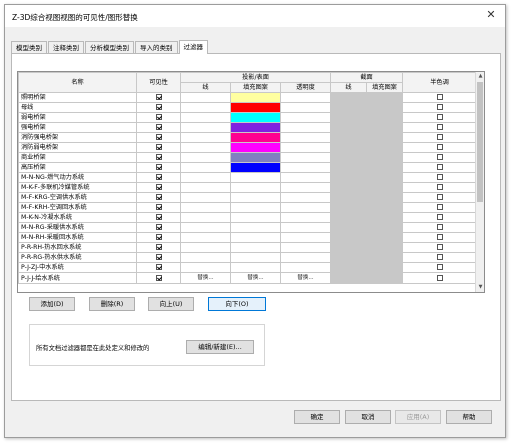  I want to click on filter-row: 高压桥架, so click(247, 167).